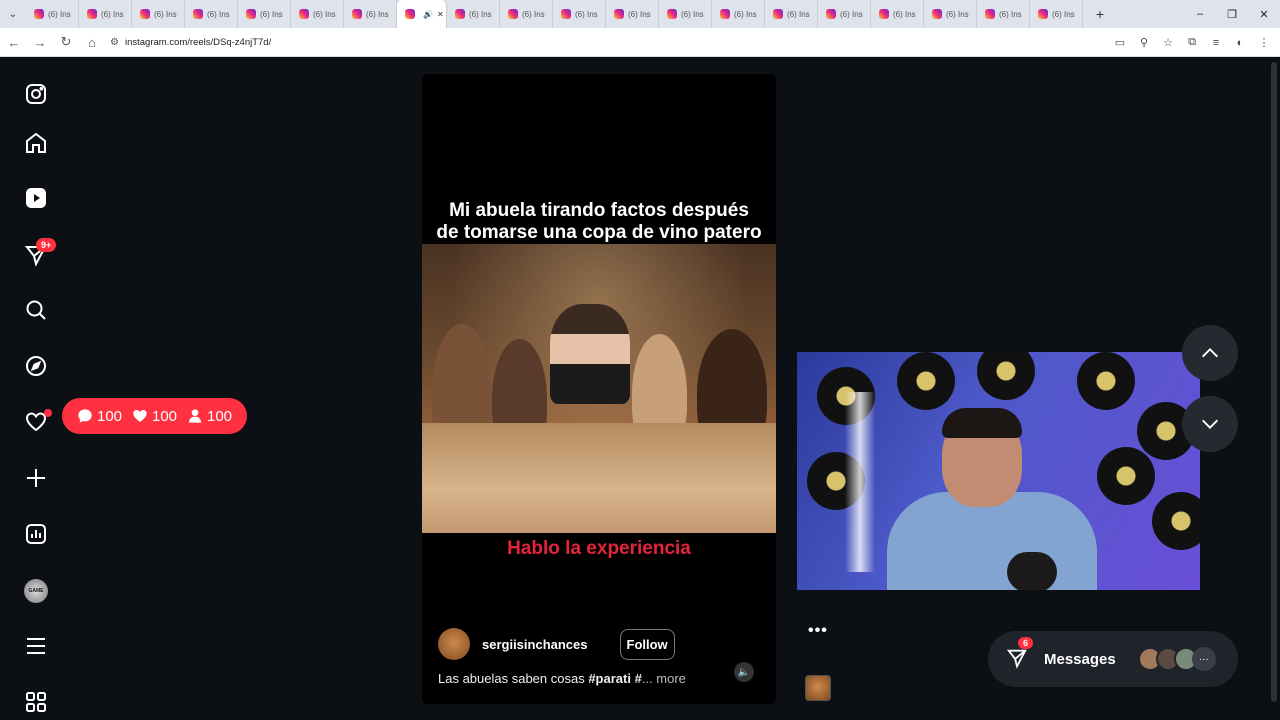 Image resolution: width=1280 pixels, height=720 pixels. Describe the element at coordinates (1100, 14) in the screenshot. I see `new-tab-button: +` at that location.